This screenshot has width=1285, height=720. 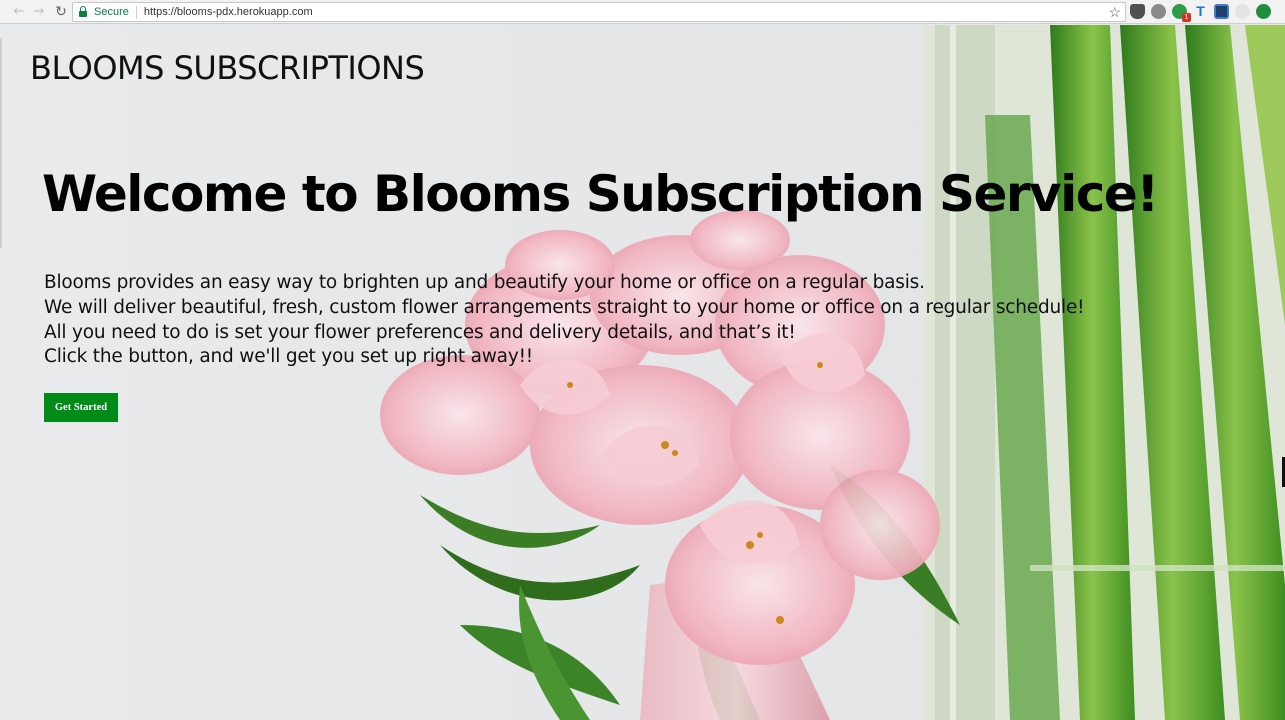 I want to click on extension-badge: 1, so click(x=1186, y=17).